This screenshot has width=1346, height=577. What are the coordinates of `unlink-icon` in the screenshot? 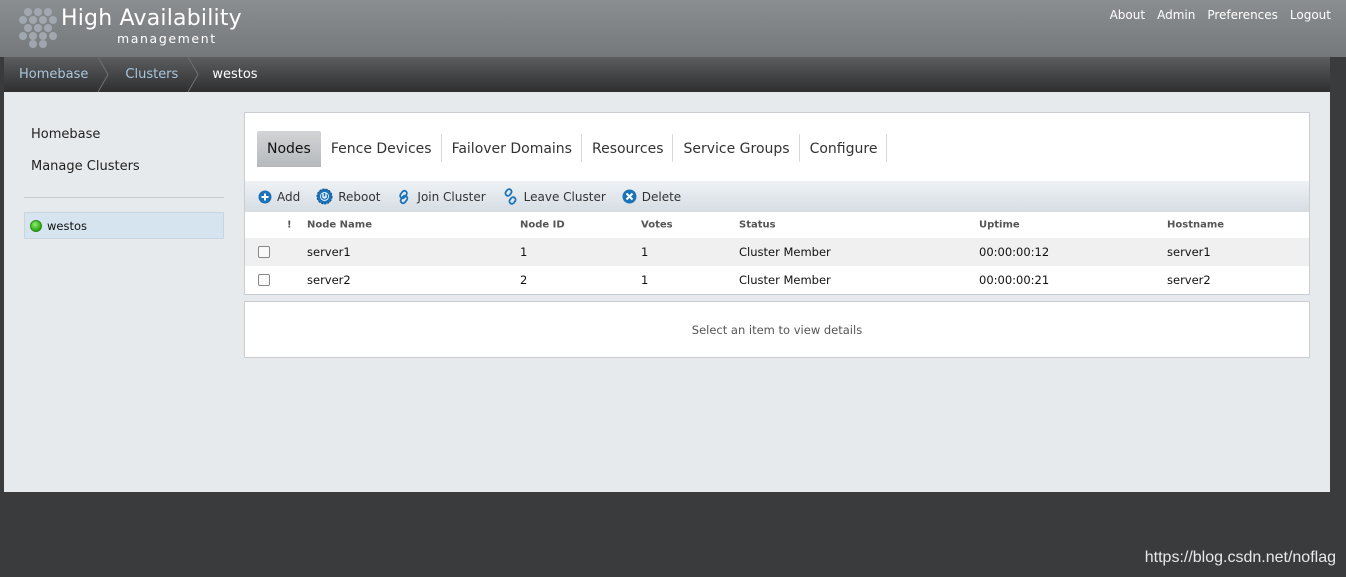 It's located at (510, 196).